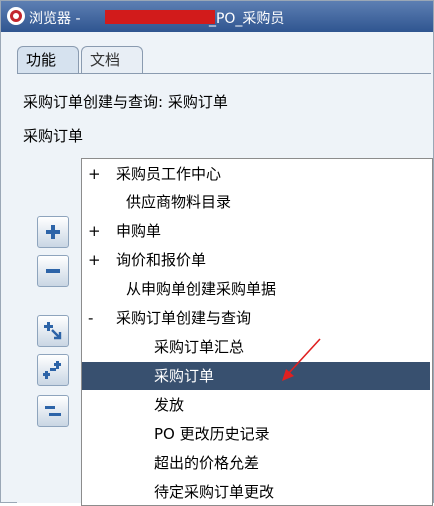 The height and width of the screenshot is (506, 434). Describe the element at coordinates (48, 59) in the screenshot. I see `tab-functions: 功能` at that location.